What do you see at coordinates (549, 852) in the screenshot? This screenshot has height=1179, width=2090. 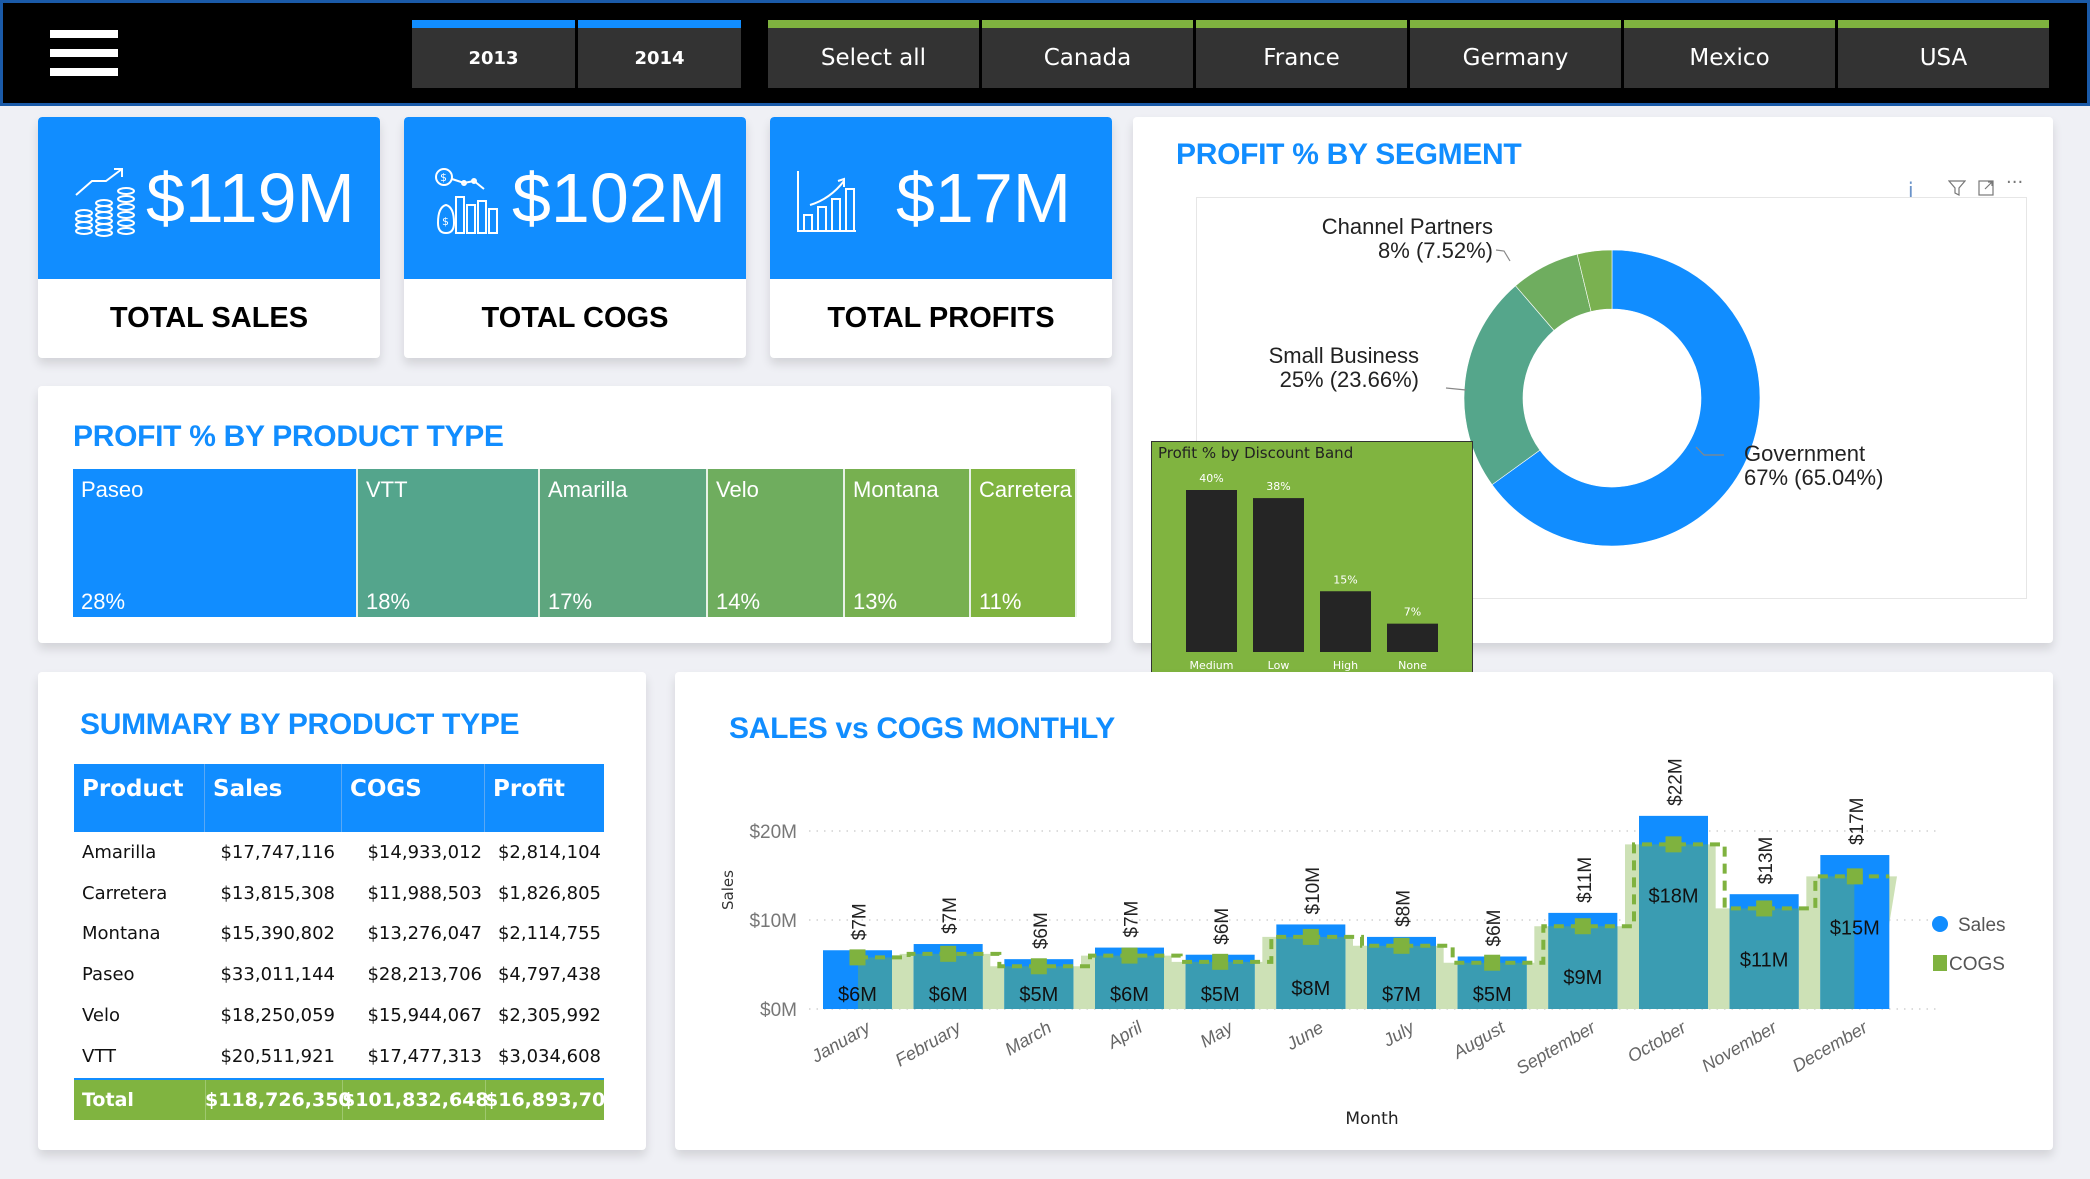 I see `cell-profit: $2,814,104` at bounding box center [549, 852].